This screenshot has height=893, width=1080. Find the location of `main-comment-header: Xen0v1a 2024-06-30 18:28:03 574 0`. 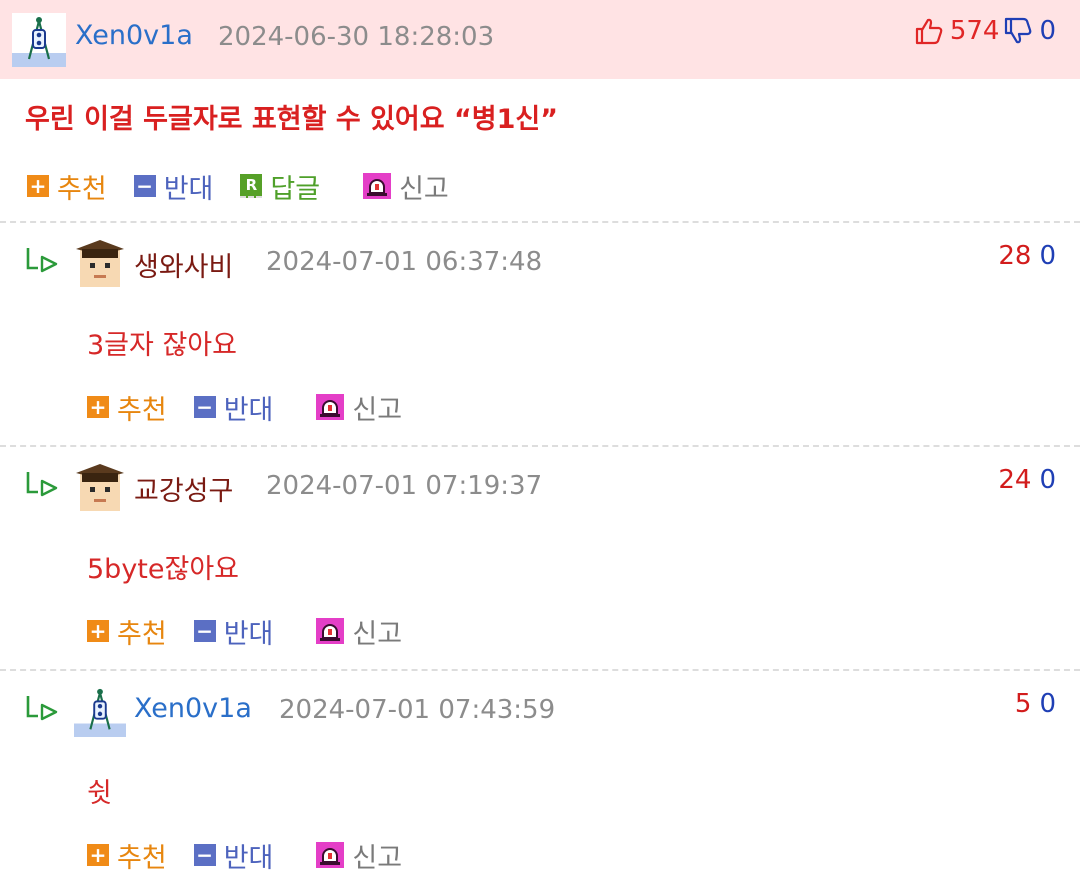

main-comment-header: Xen0v1a 2024-06-30 18:28:03 574 0 is located at coordinates (540, 39).